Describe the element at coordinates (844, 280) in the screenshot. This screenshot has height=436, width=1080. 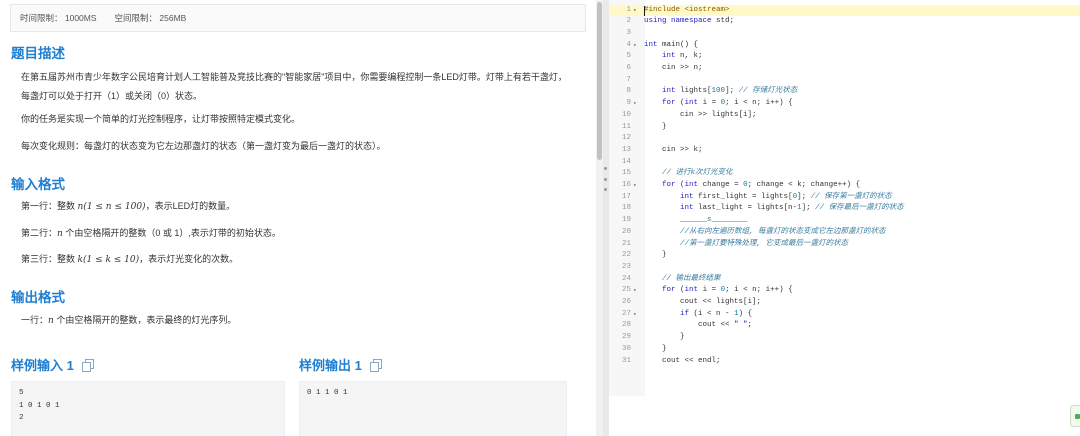
I see `code-line: 24 // 输出最终结果` at that location.